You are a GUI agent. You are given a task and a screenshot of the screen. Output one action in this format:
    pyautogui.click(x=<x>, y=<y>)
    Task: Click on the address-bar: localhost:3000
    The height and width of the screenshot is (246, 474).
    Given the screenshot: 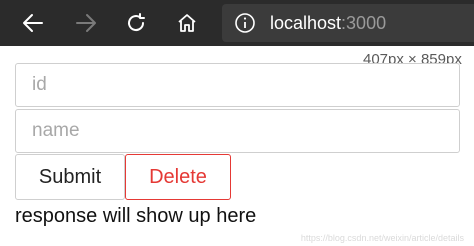 What is the action you would take?
    pyautogui.click(x=348, y=23)
    